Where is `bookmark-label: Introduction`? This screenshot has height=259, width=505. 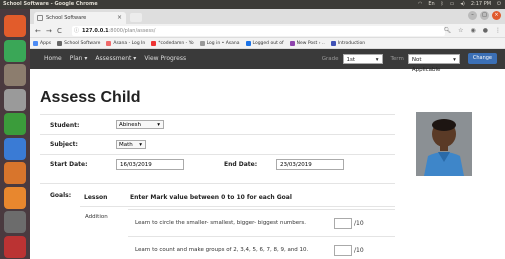 bookmark-label: Introduction is located at coordinates (351, 43).